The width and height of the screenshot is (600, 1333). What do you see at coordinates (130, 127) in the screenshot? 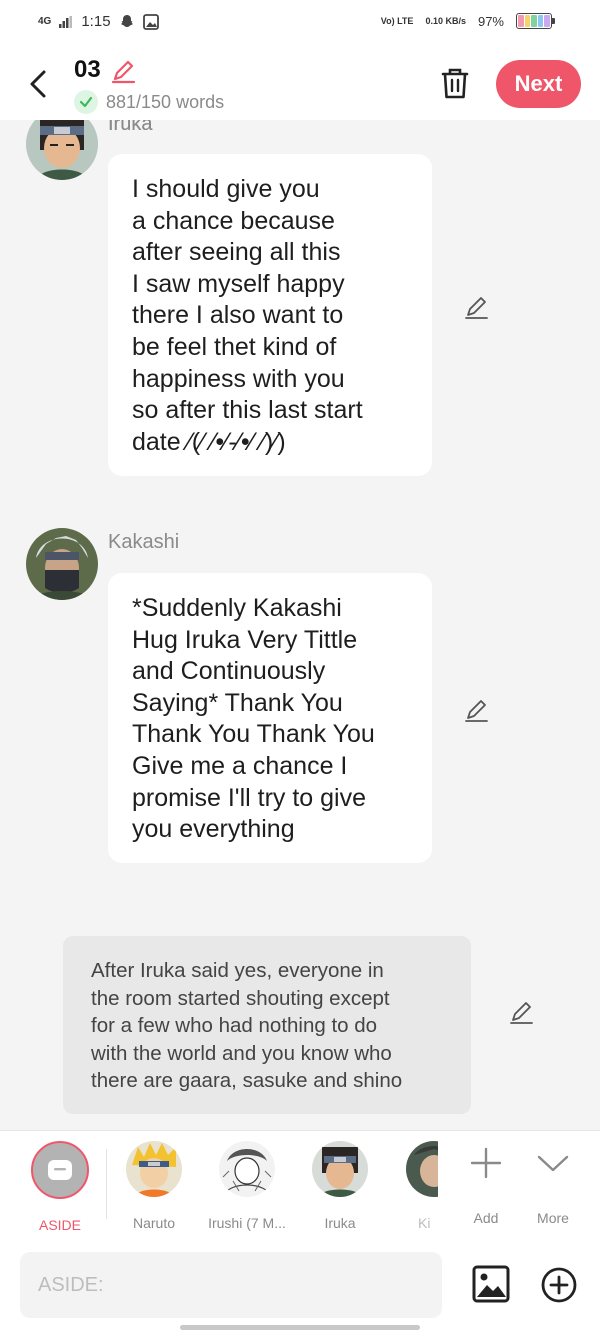
I see `sender-name-clipped: Iruka` at bounding box center [130, 127].